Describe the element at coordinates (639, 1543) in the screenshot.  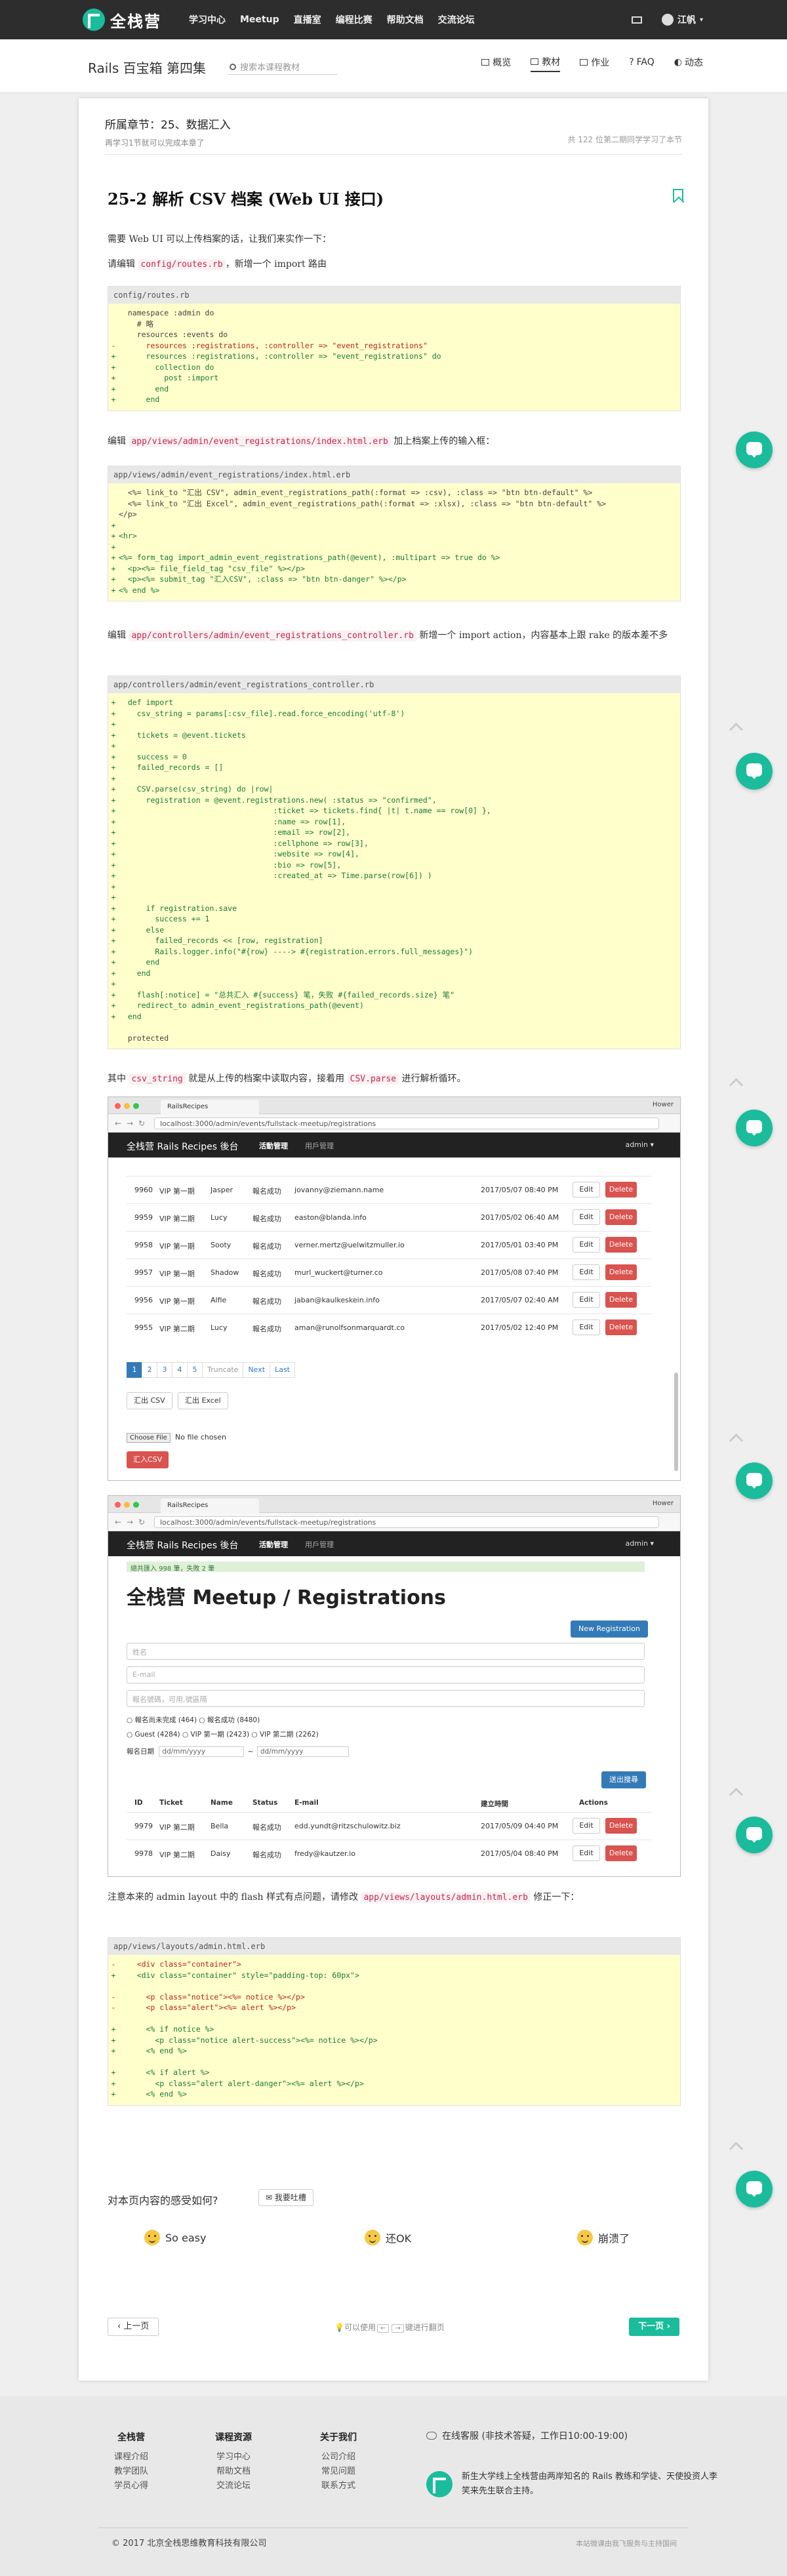
I see `app-admin-menu: admin ▾` at that location.